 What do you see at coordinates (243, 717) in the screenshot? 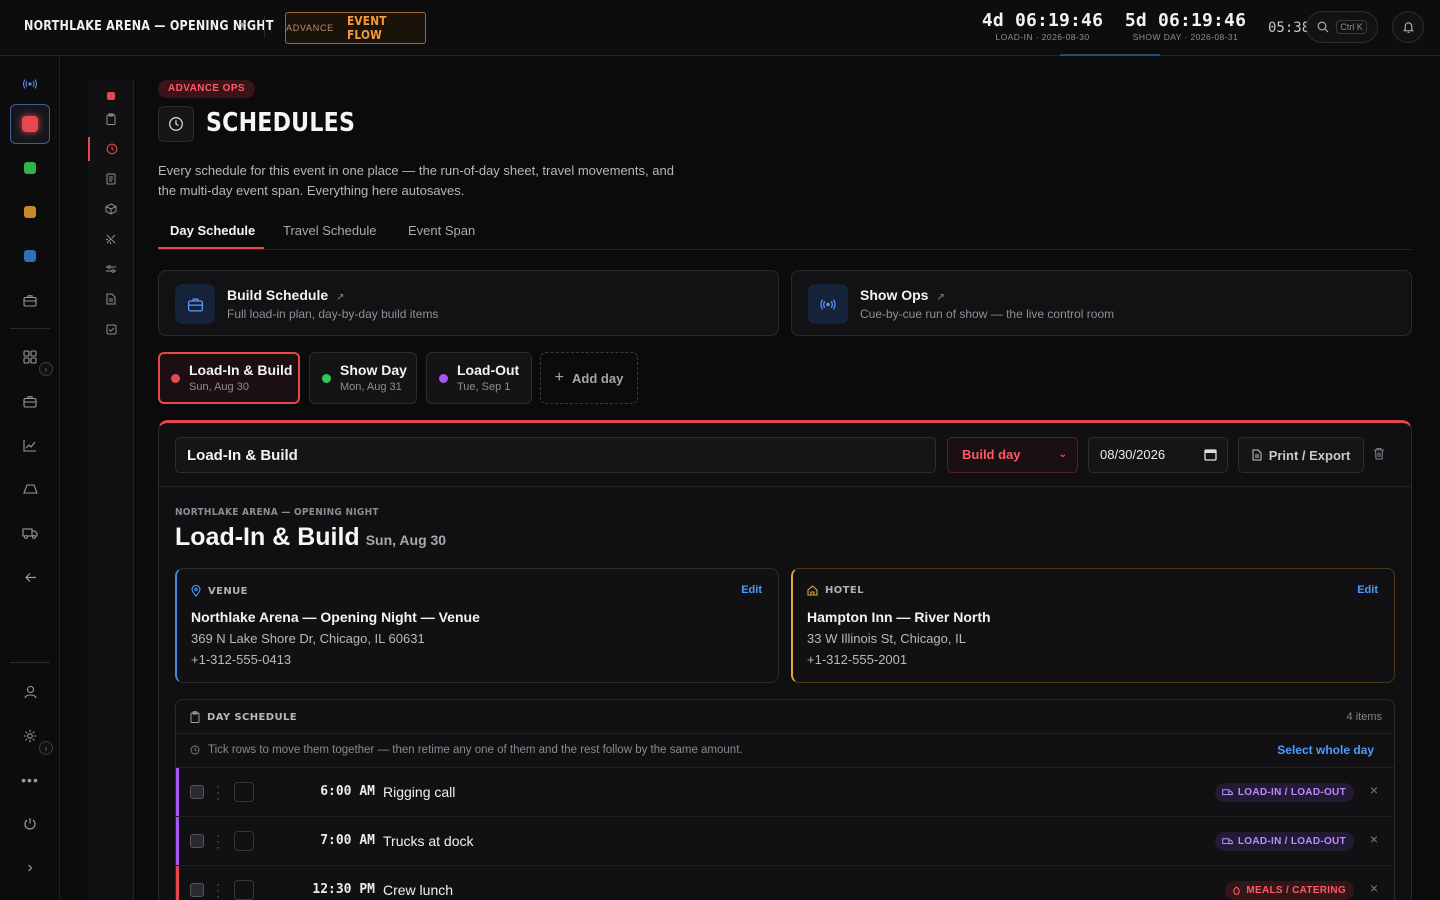
I see `day-schedule-title: DAY SCHEDULE` at bounding box center [243, 717].